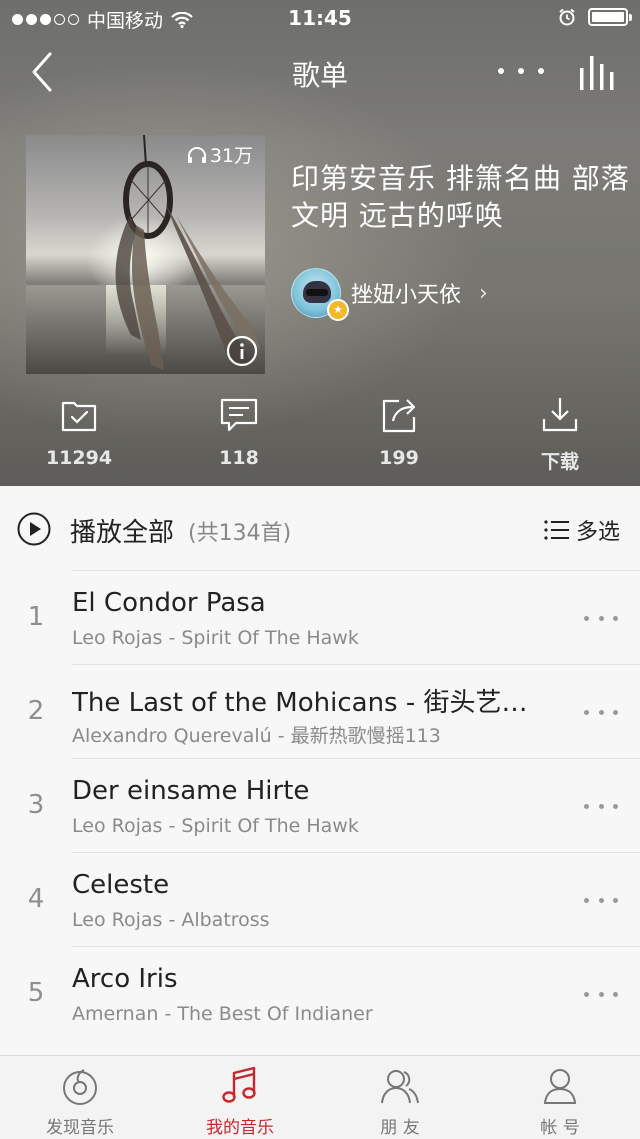 The image size is (640, 1139). I want to click on share-count: 199, so click(399, 458).